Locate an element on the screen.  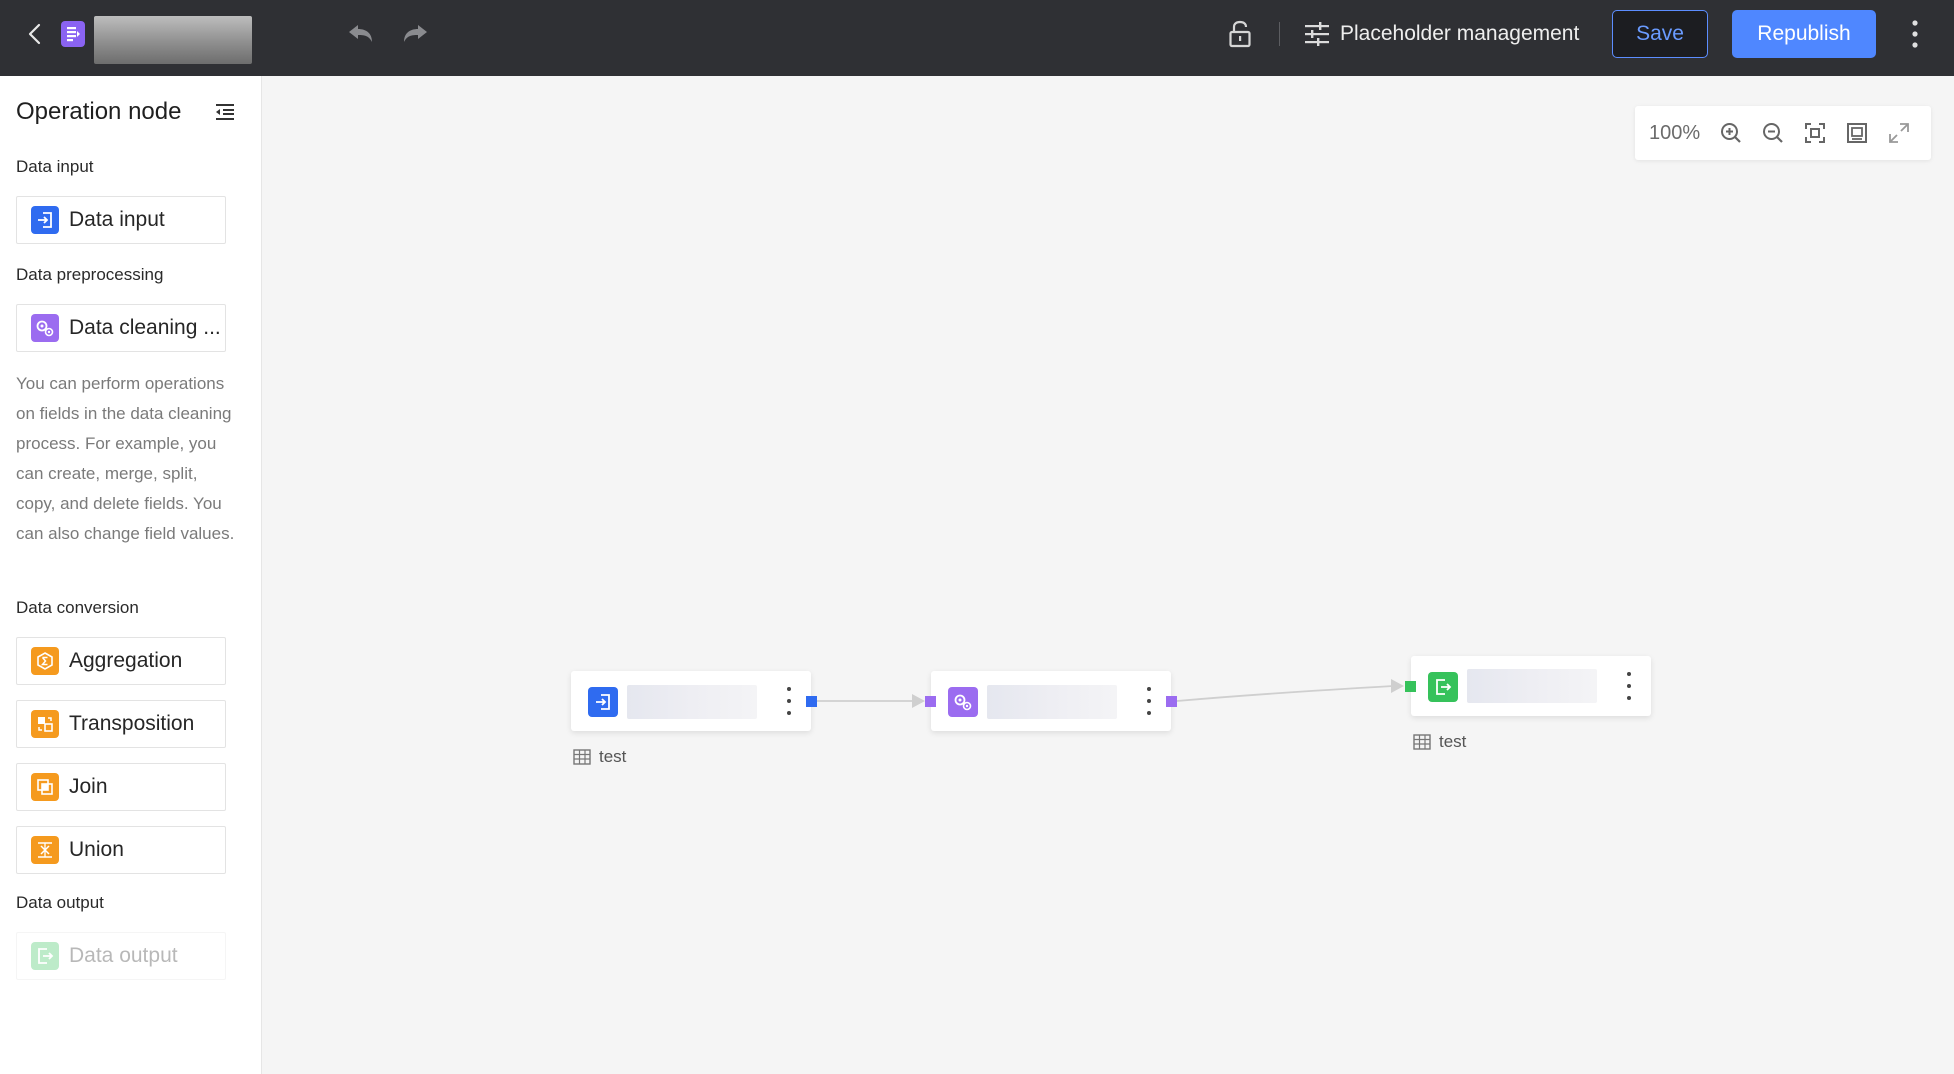
lock-icon is located at coordinates (1240, 34).